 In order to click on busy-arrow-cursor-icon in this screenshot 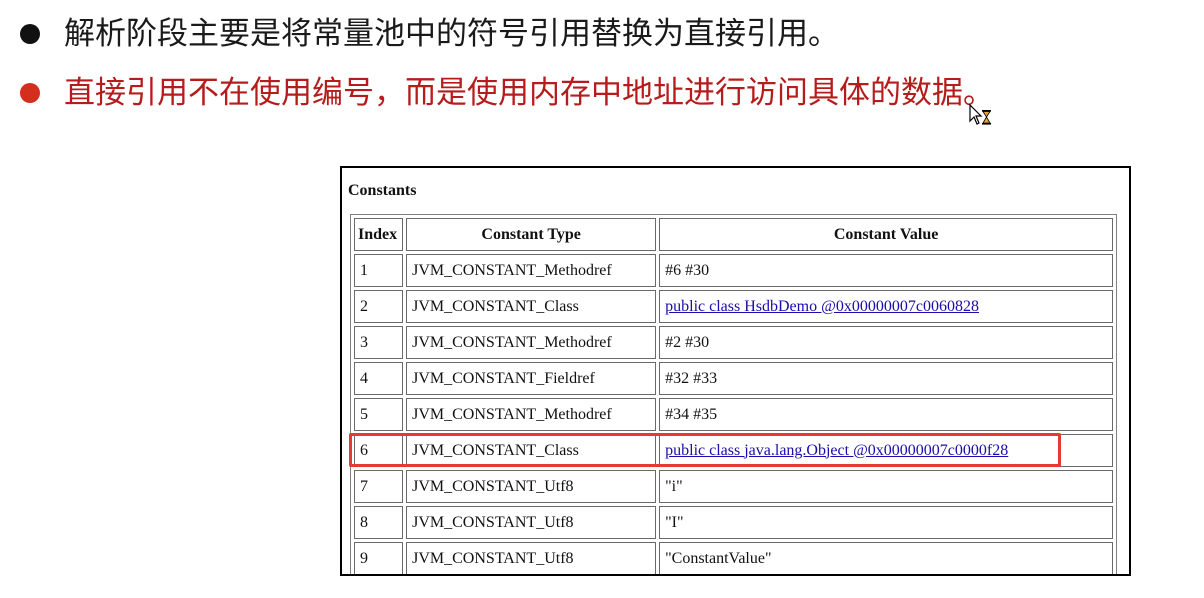, I will do `click(980, 114)`.